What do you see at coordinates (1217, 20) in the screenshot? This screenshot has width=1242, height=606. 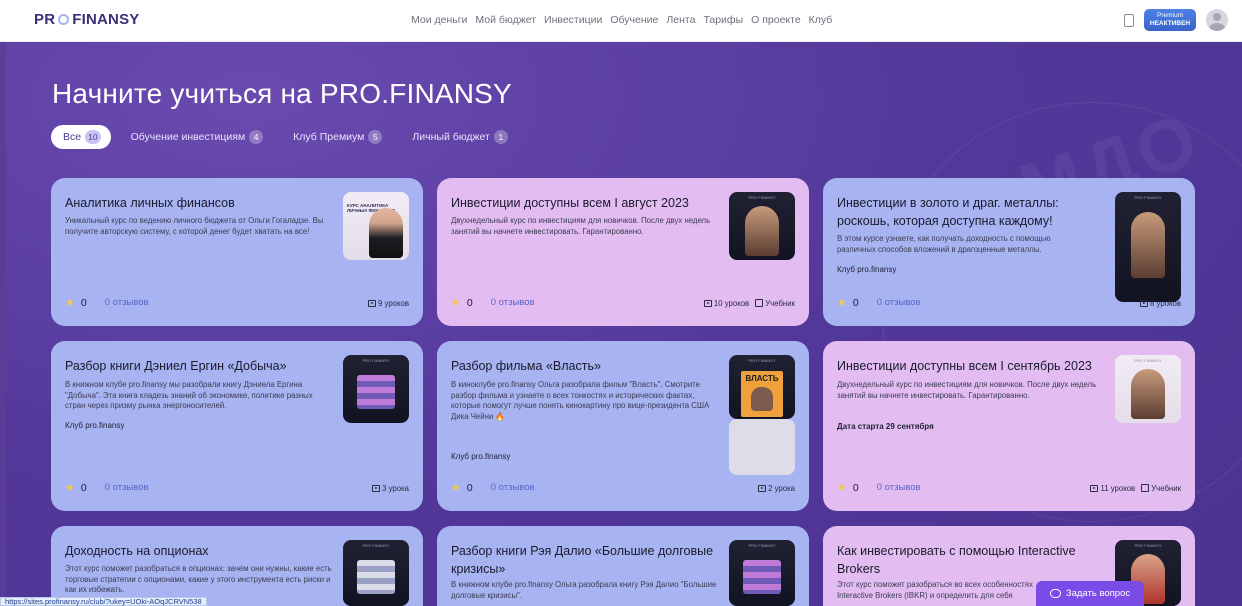 I see `avatar` at bounding box center [1217, 20].